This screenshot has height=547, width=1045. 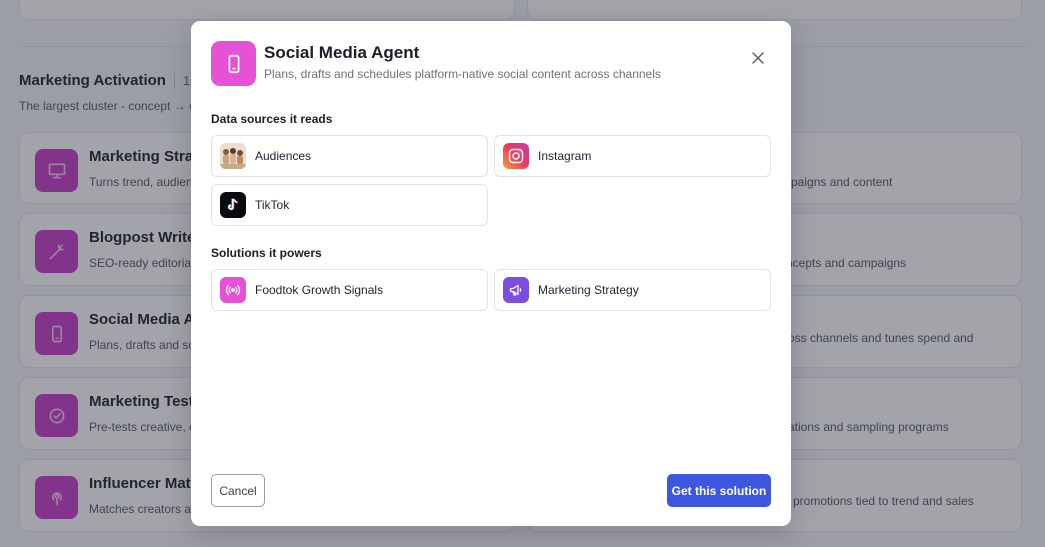 I want to click on mobile-phone-icon, so click(x=233, y=63).